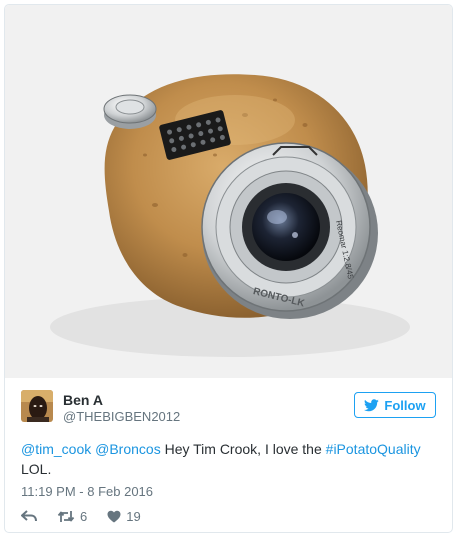 The width and height of the screenshot is (458, 537). Describe the element at coordinates (66, 516) in the screenshot. I see `retweet-icon` at that location.